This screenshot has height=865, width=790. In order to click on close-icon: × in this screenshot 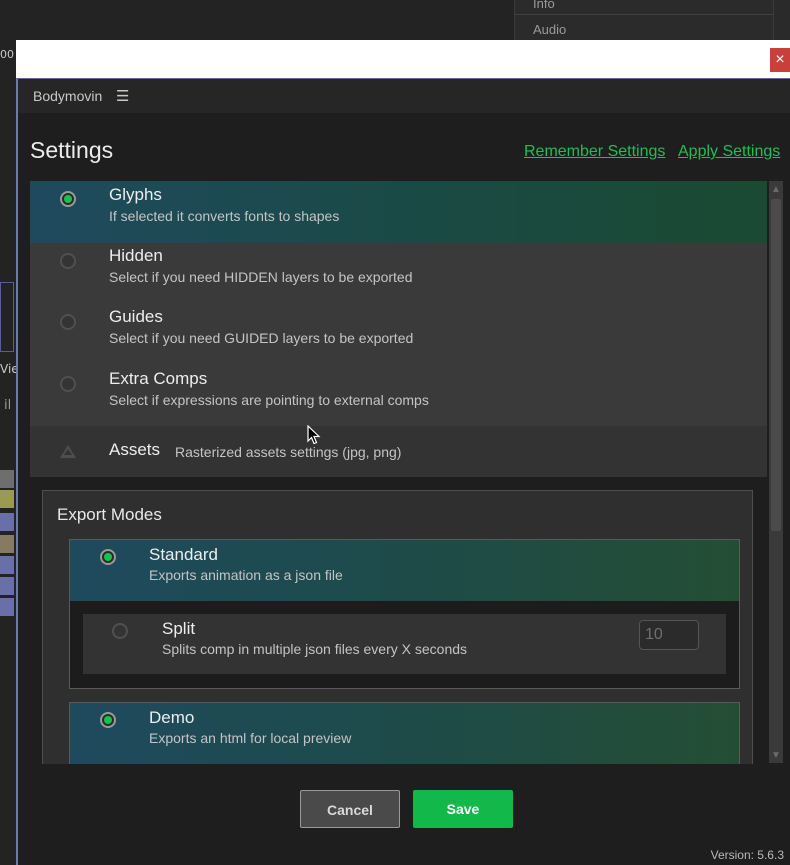, I will do `click(780, 59)`.